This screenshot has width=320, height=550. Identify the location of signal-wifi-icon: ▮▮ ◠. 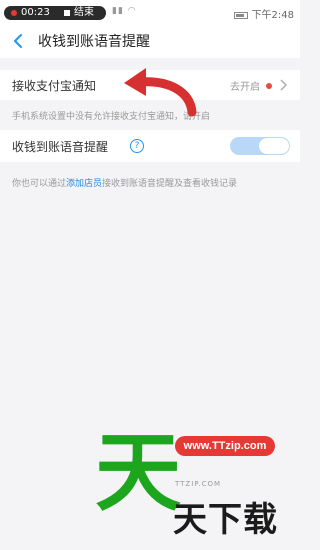
(124, 11).